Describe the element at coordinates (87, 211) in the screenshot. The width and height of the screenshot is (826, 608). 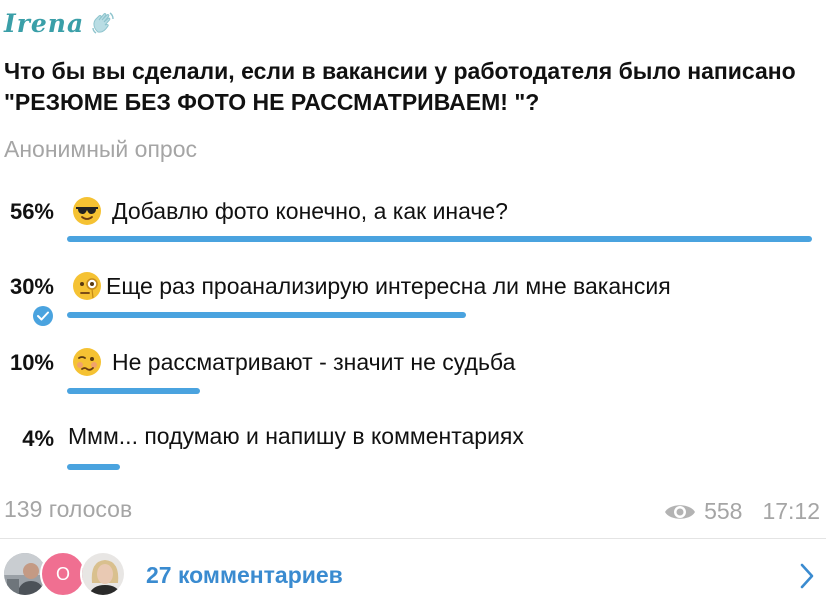
I see `sunglasses-face-icon` at that location.